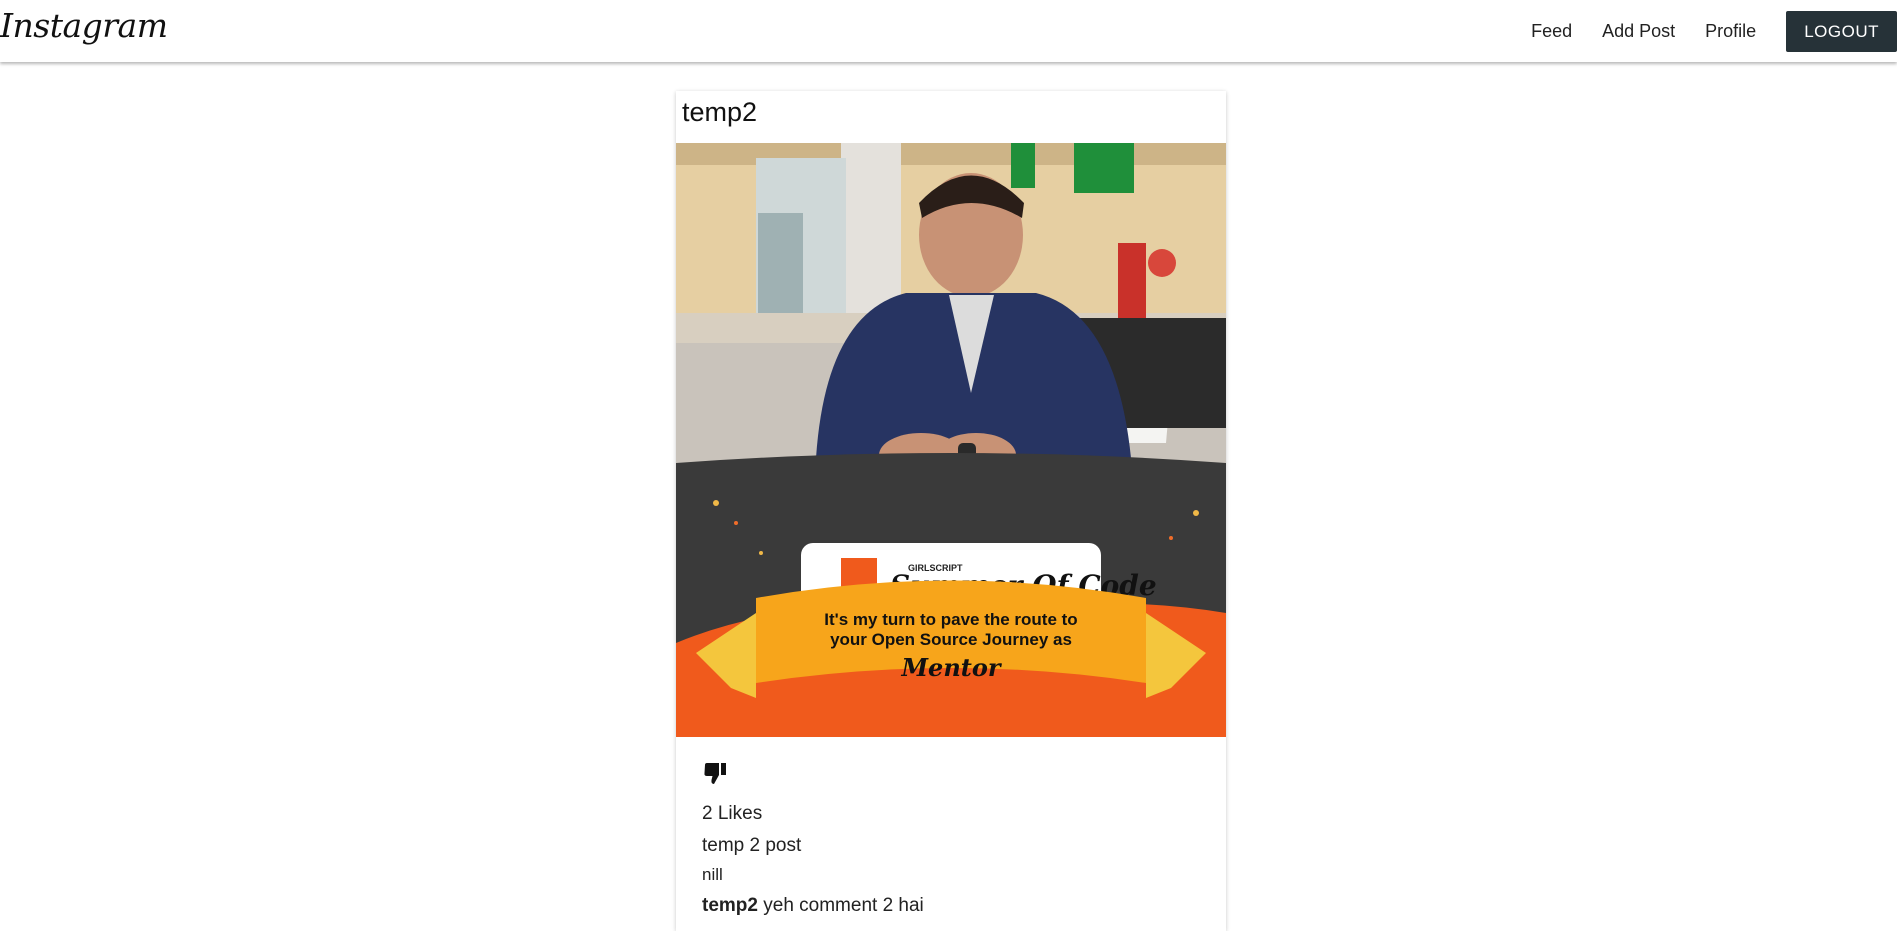  What do you see at coordinates (732, 813) in the screenshot?
I see `likes-count: 2 Likes` at bounding box center [732, 813].